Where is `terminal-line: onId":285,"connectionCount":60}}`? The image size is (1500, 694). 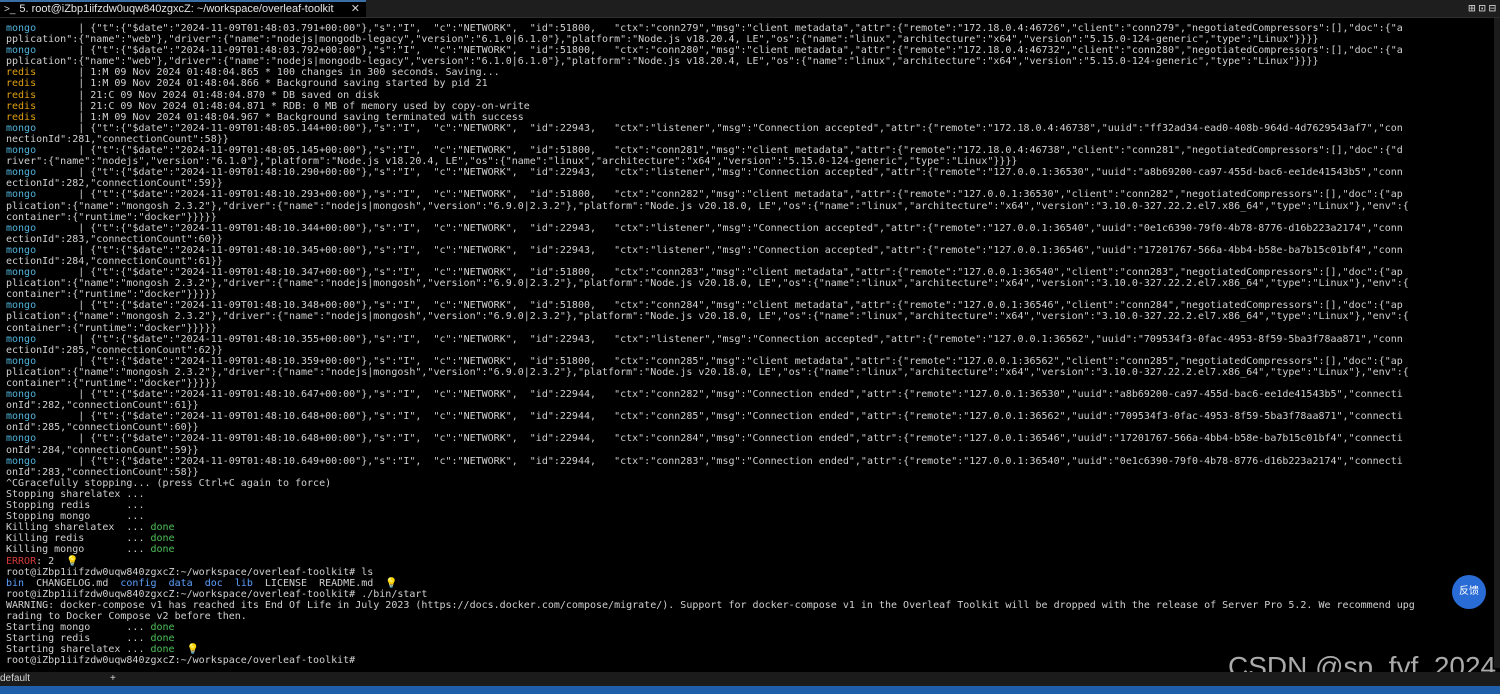 terminal-line: onId":285,"connectionCount":60}} is located at coordinates (751, 427).